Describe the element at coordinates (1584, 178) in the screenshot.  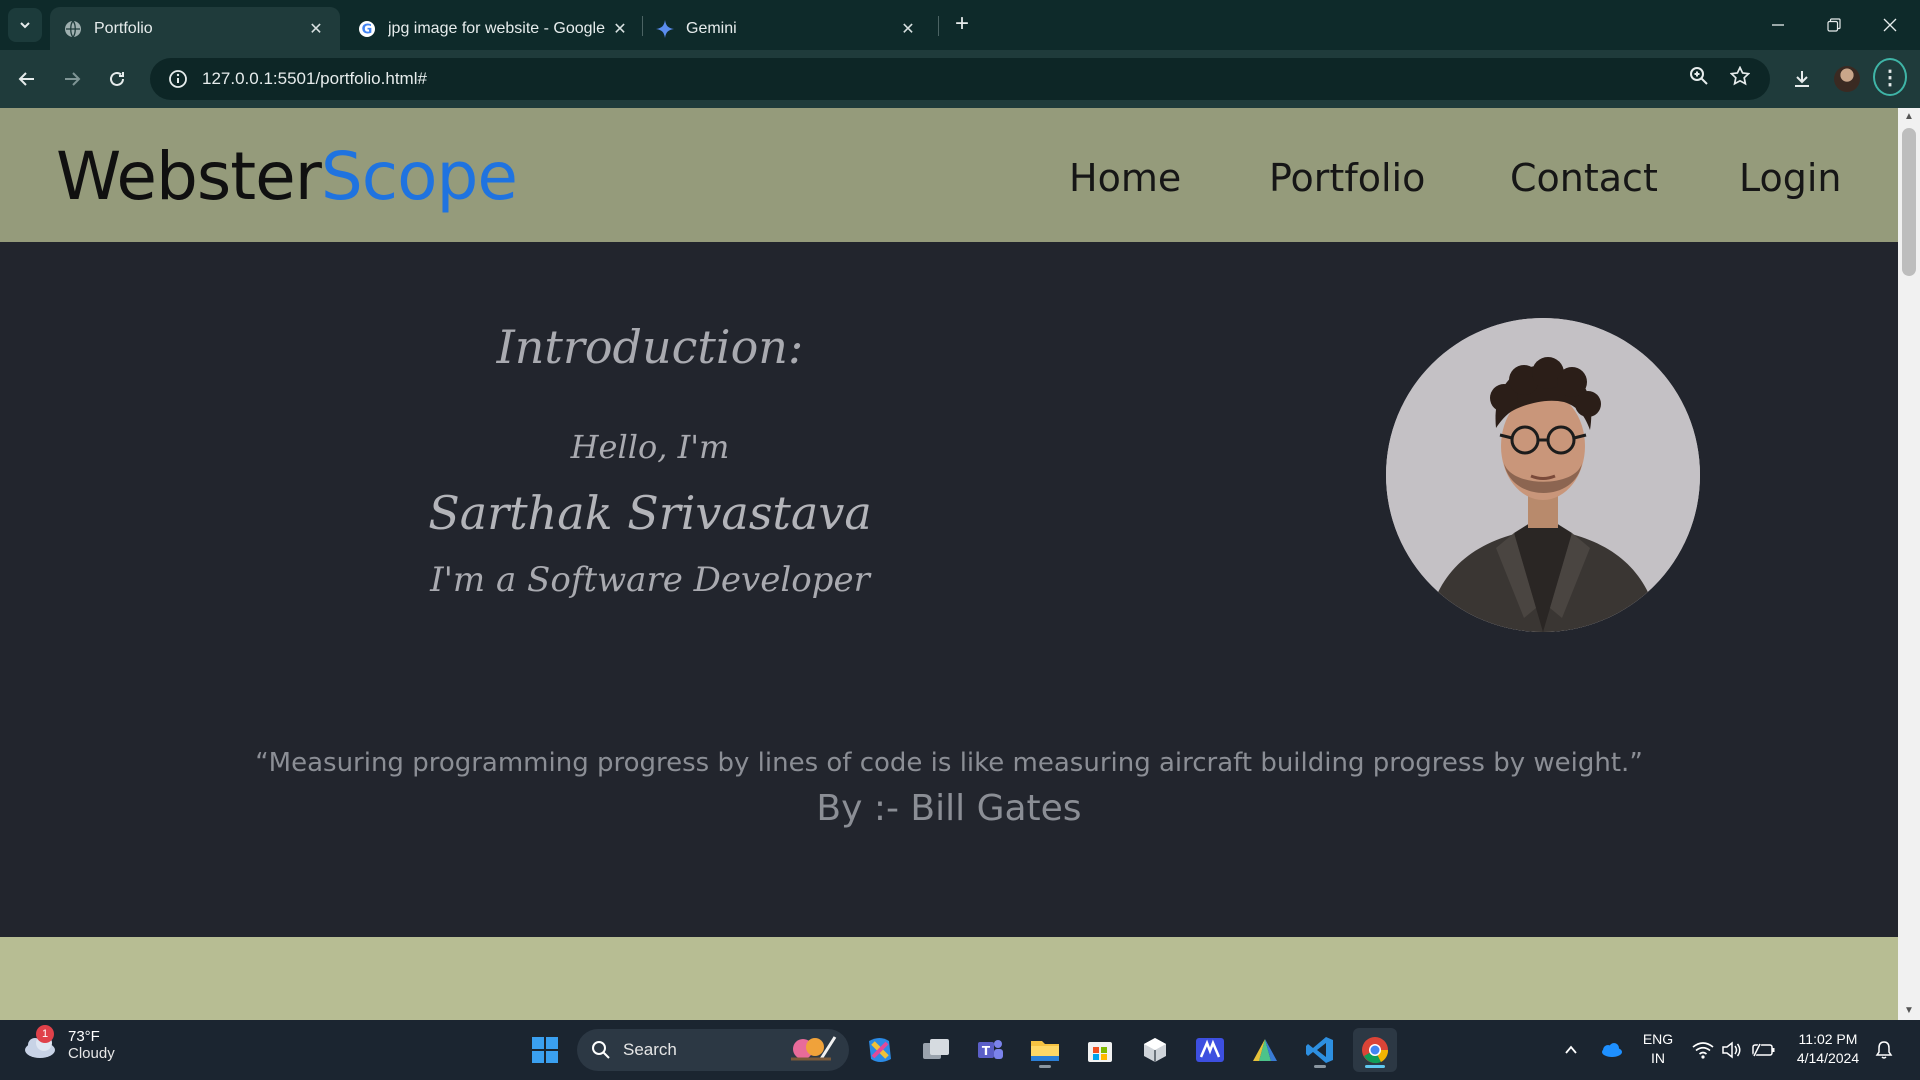
I see `nav-contact: Contact` at that location.